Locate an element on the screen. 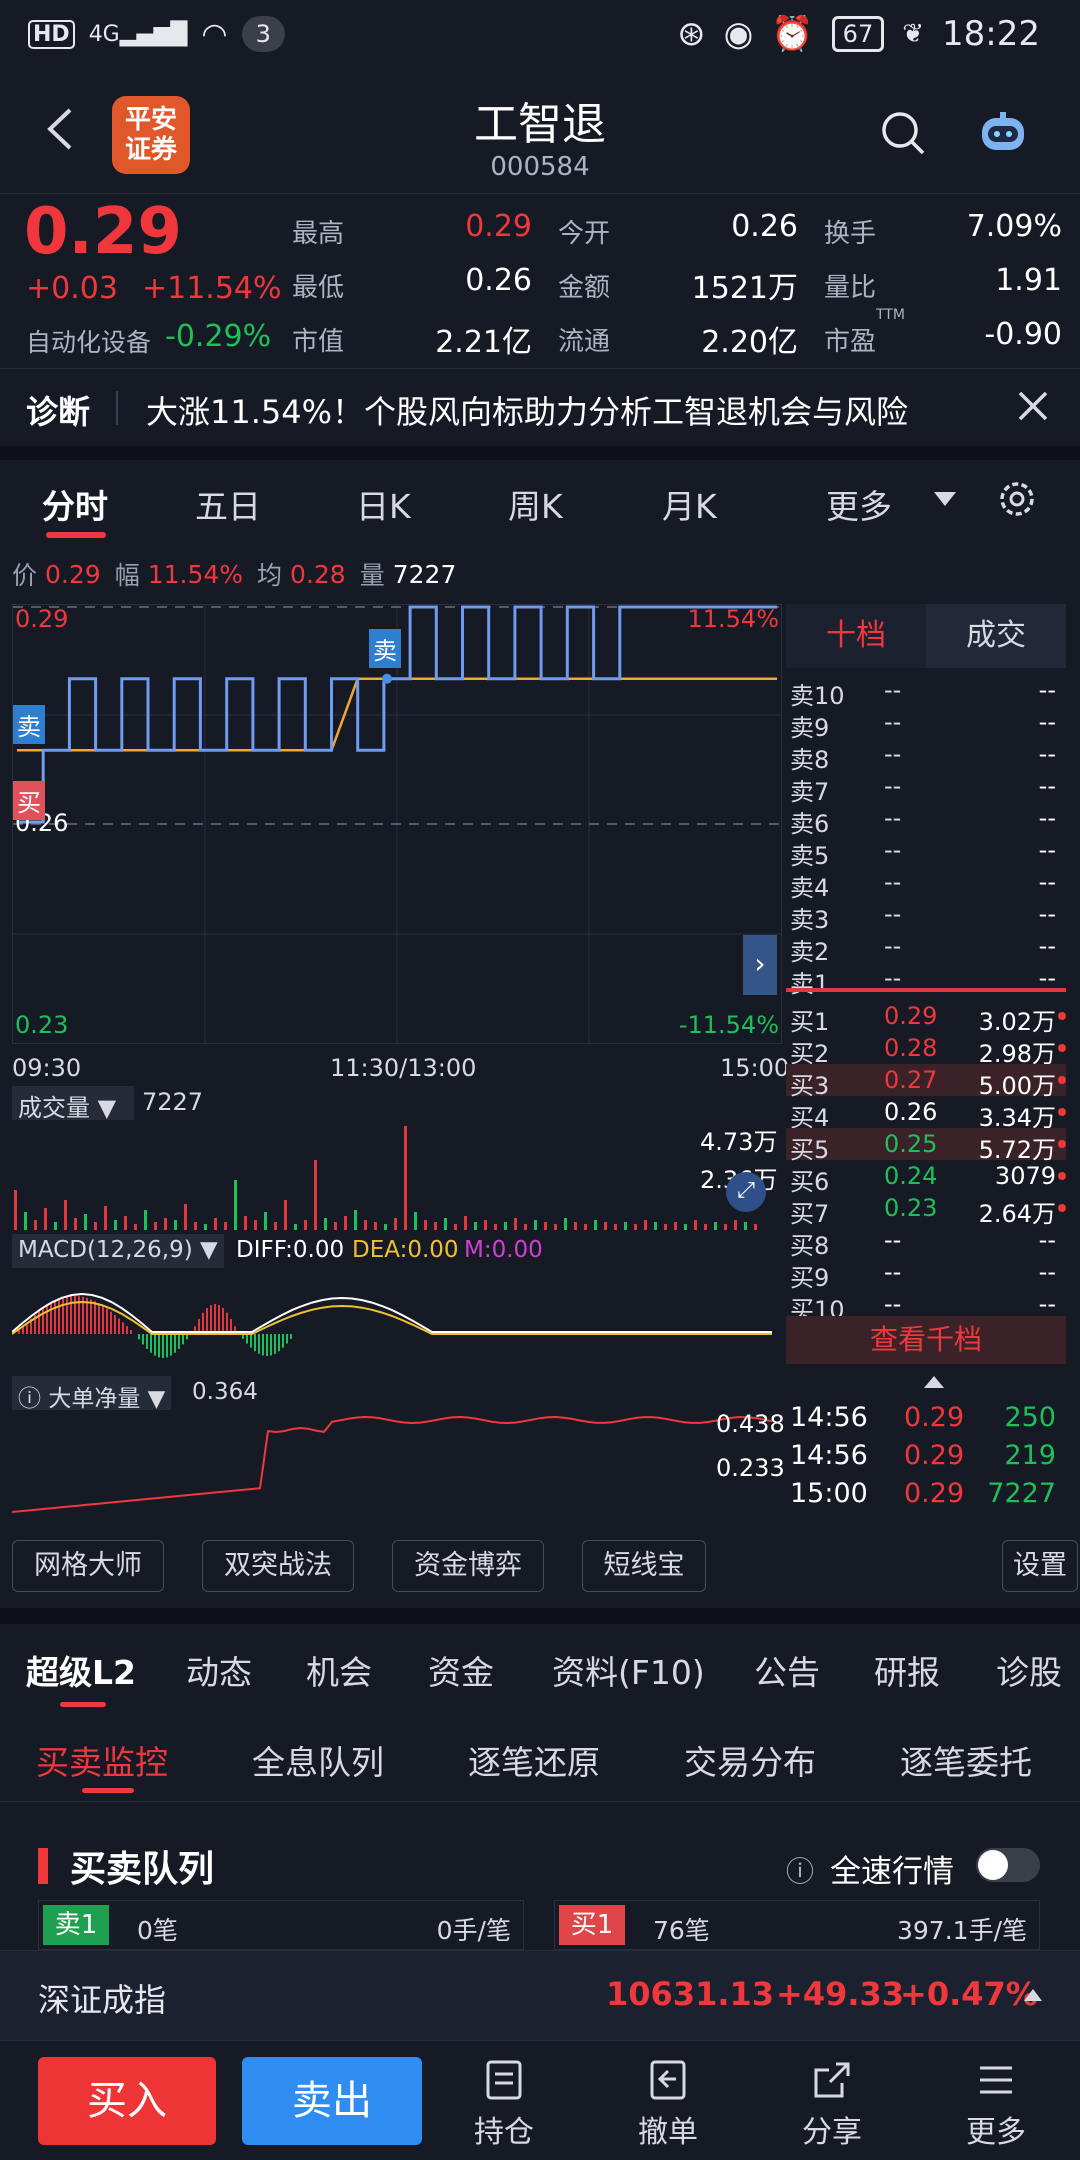 The width and height of the screenshot is (1080, 2160). sell-level-row: 卖10 -- -- is located at coordinates (926, 692).